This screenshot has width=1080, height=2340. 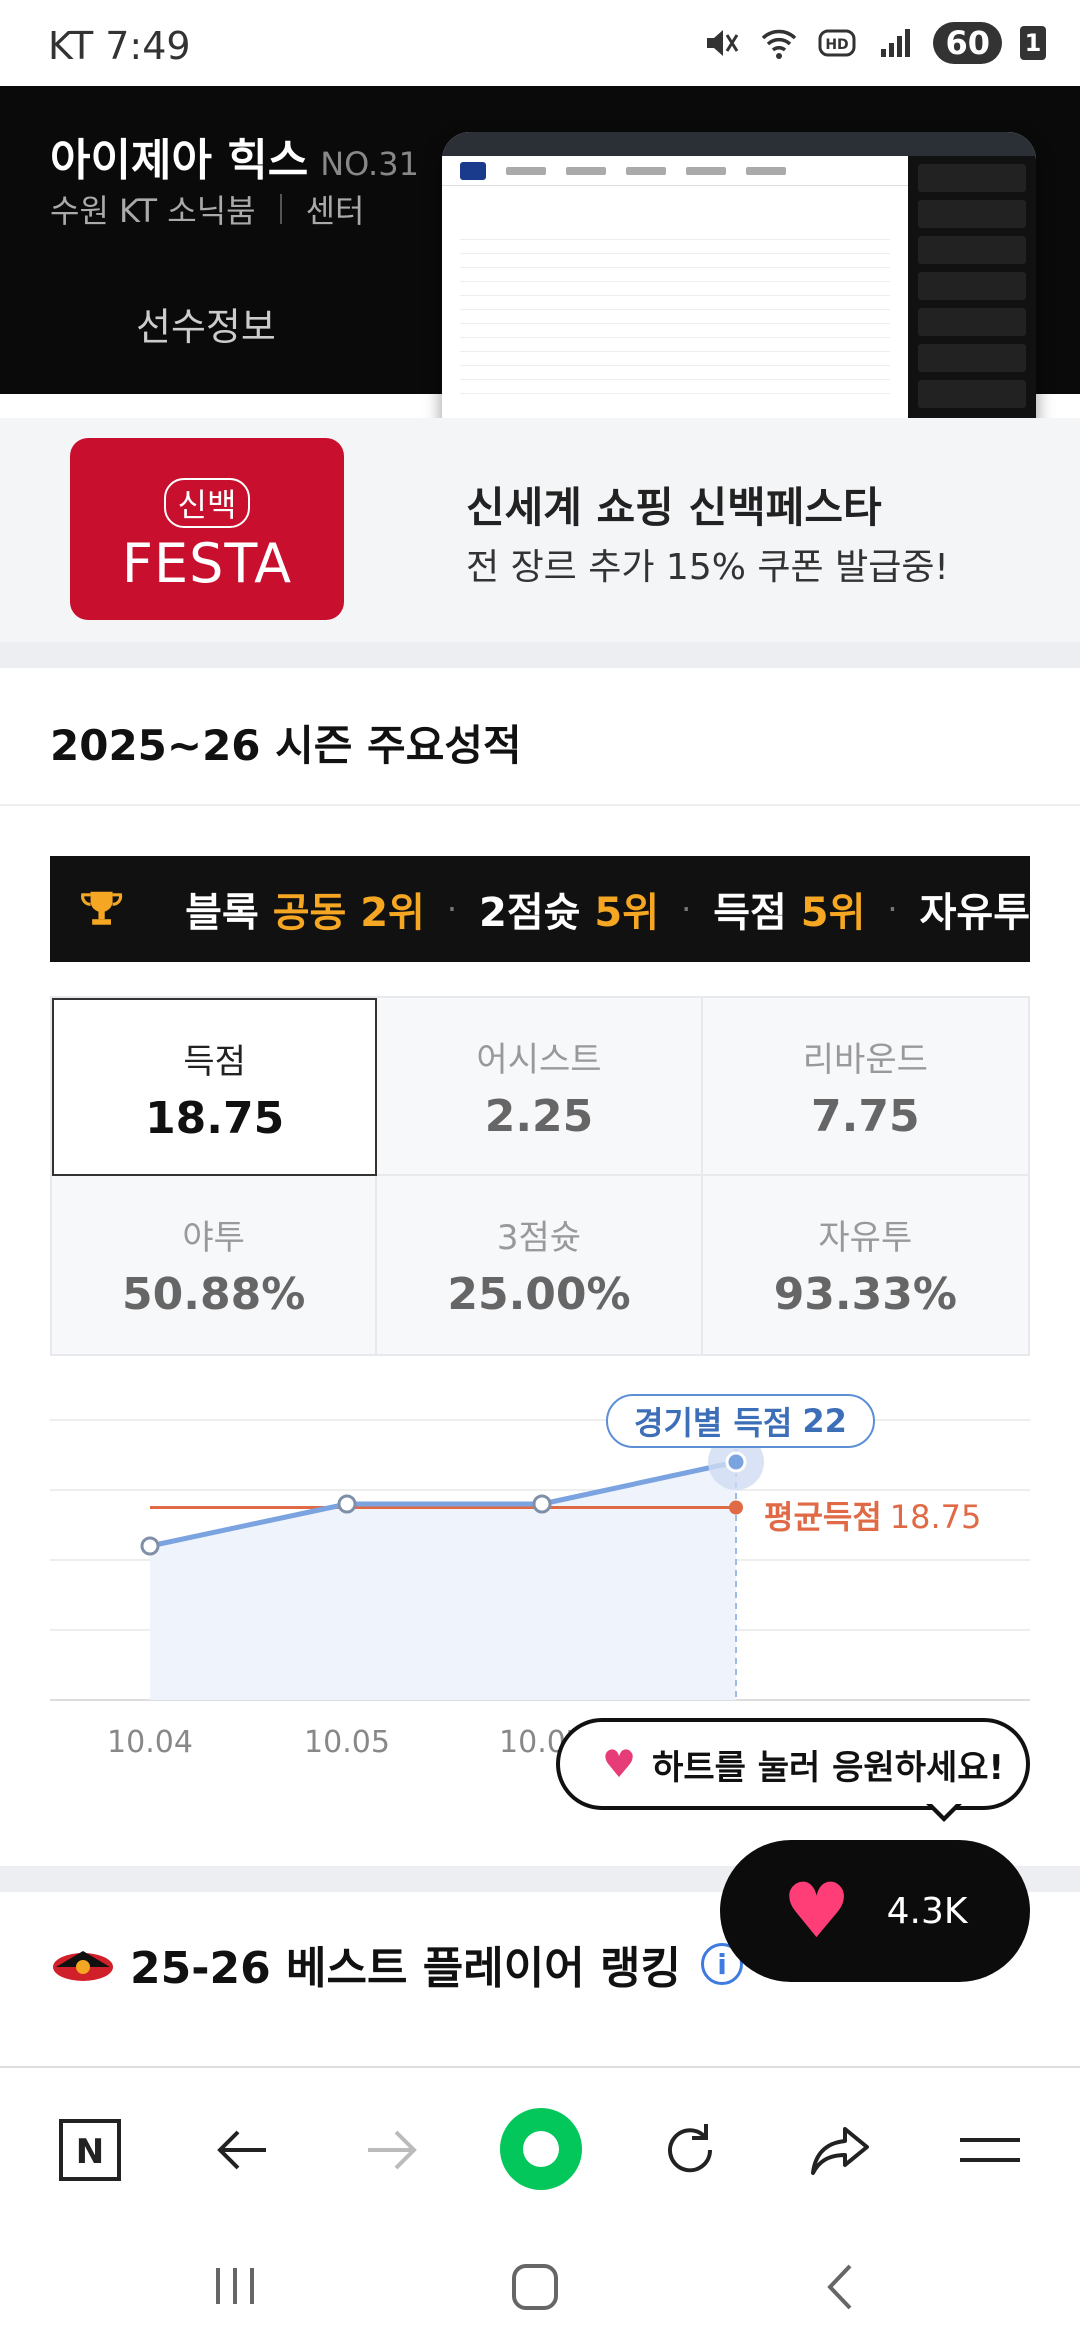 I want to click on status-bar: KT 7:49 HD 60 1, so click(x=540, y=43).